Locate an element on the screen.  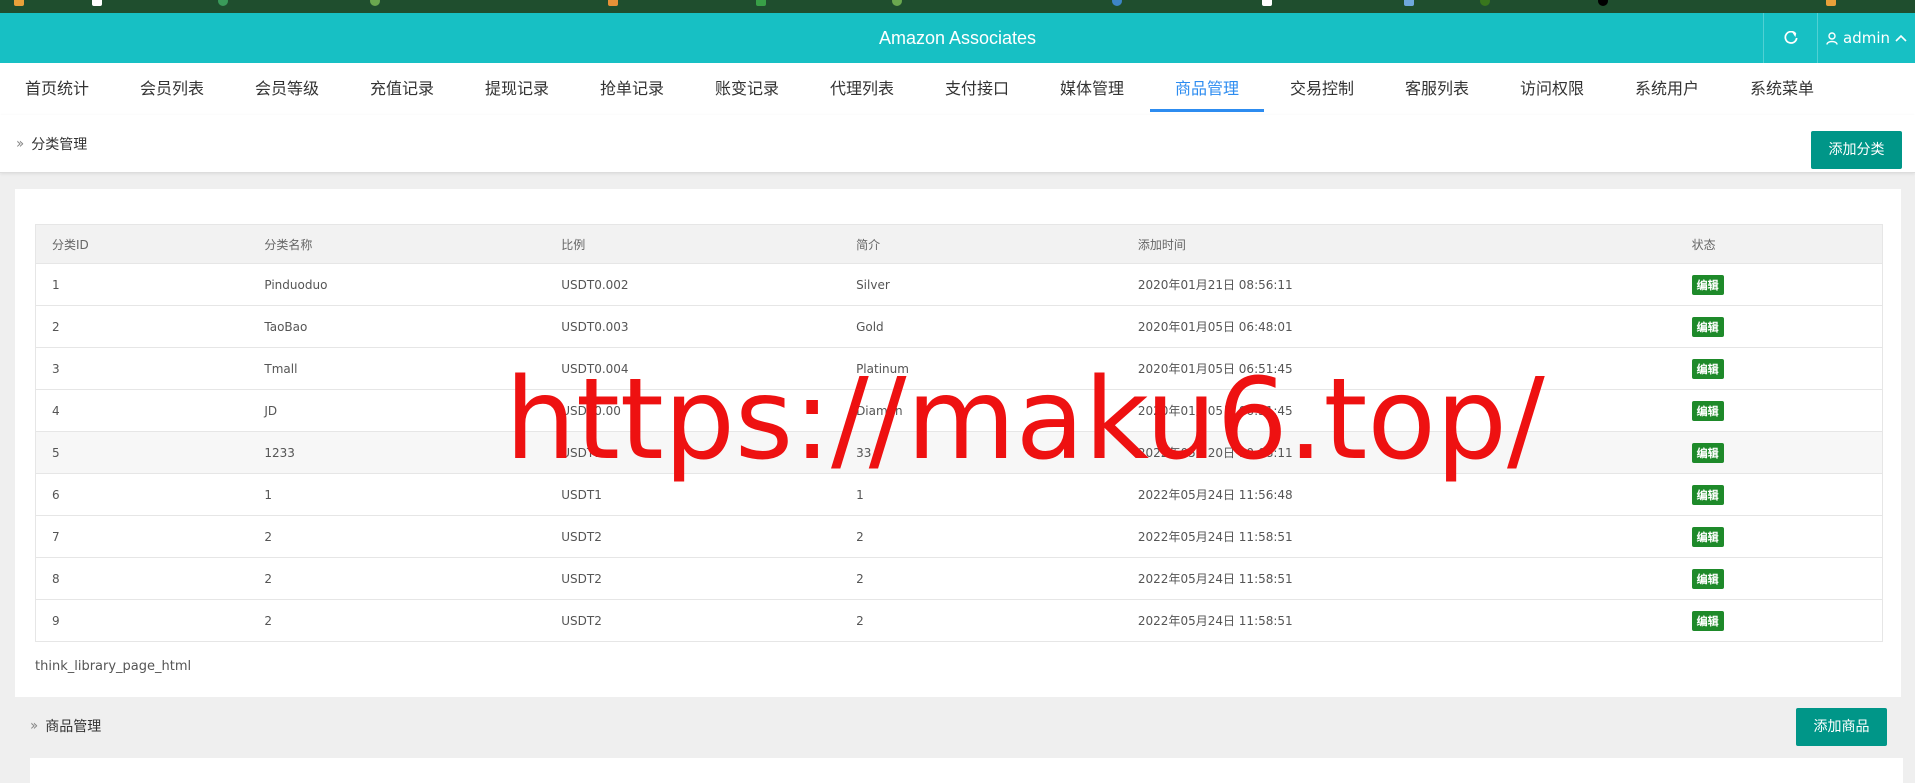
cell-id: 1 is located at coordinates (142, 284).